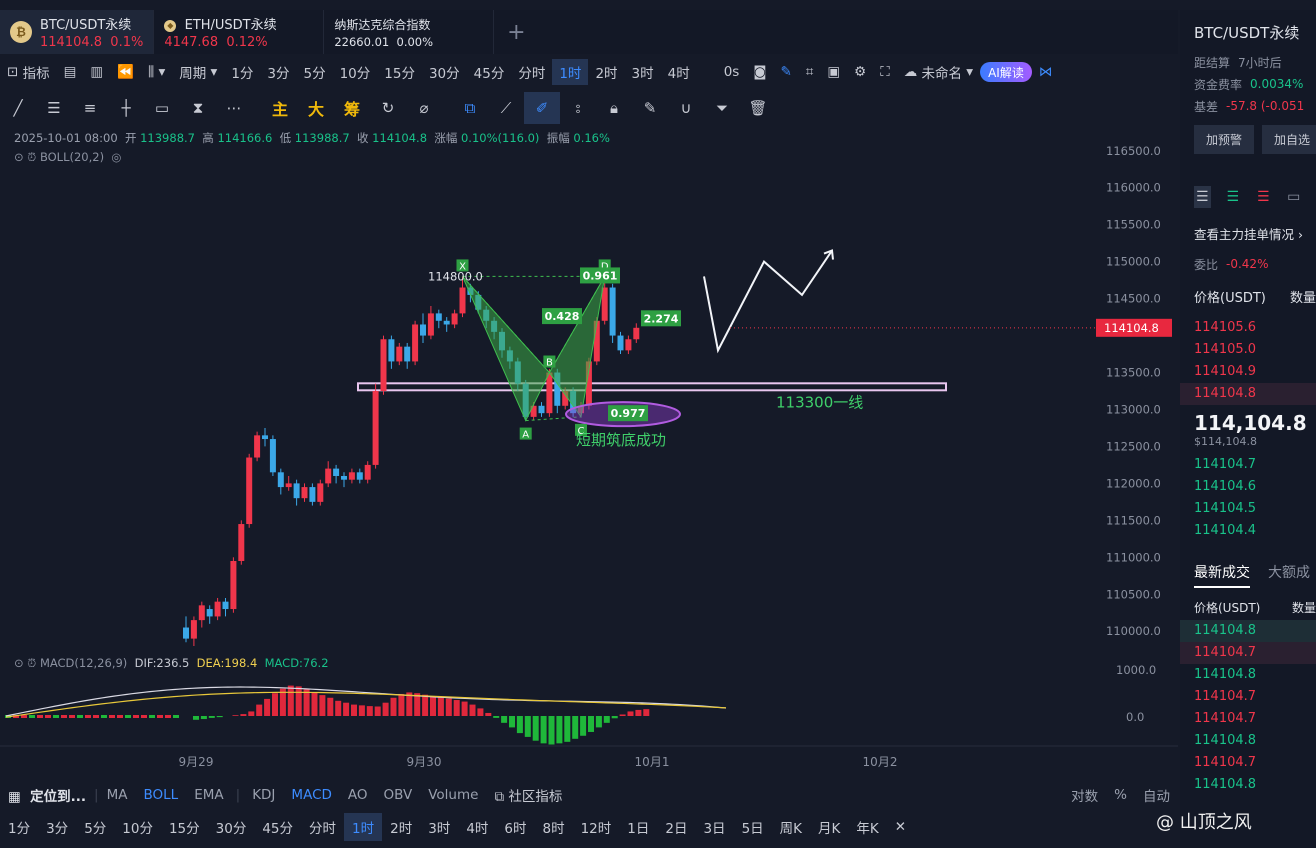  Describe the element at coordinates (515, 827) in the screenshot. I see `bottom-interval-12: 6时` at that location.